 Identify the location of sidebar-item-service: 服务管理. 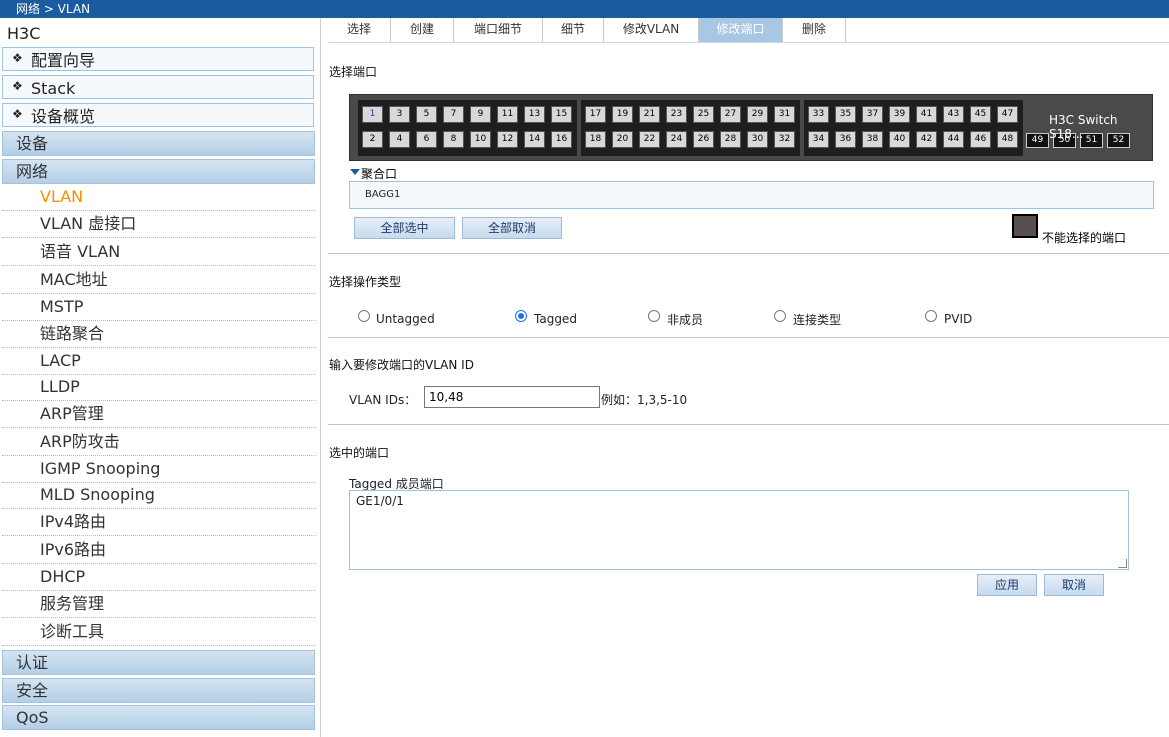
(159, 604).